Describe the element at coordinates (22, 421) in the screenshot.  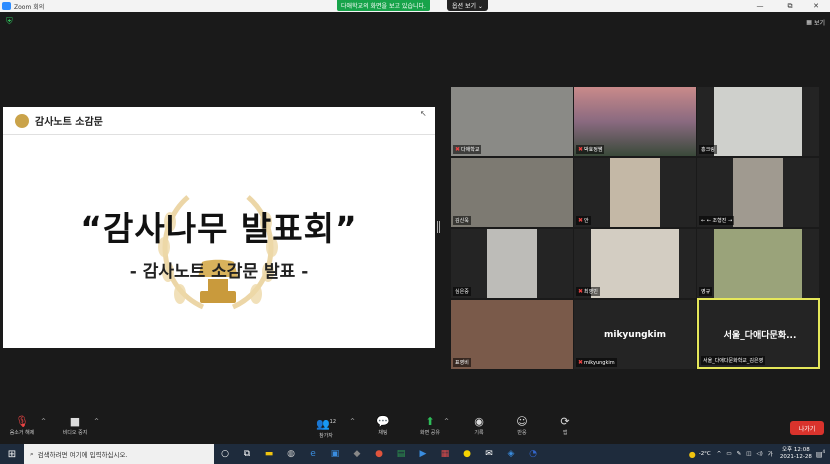
I see `mic-muted-icon: 🎙` at that location.